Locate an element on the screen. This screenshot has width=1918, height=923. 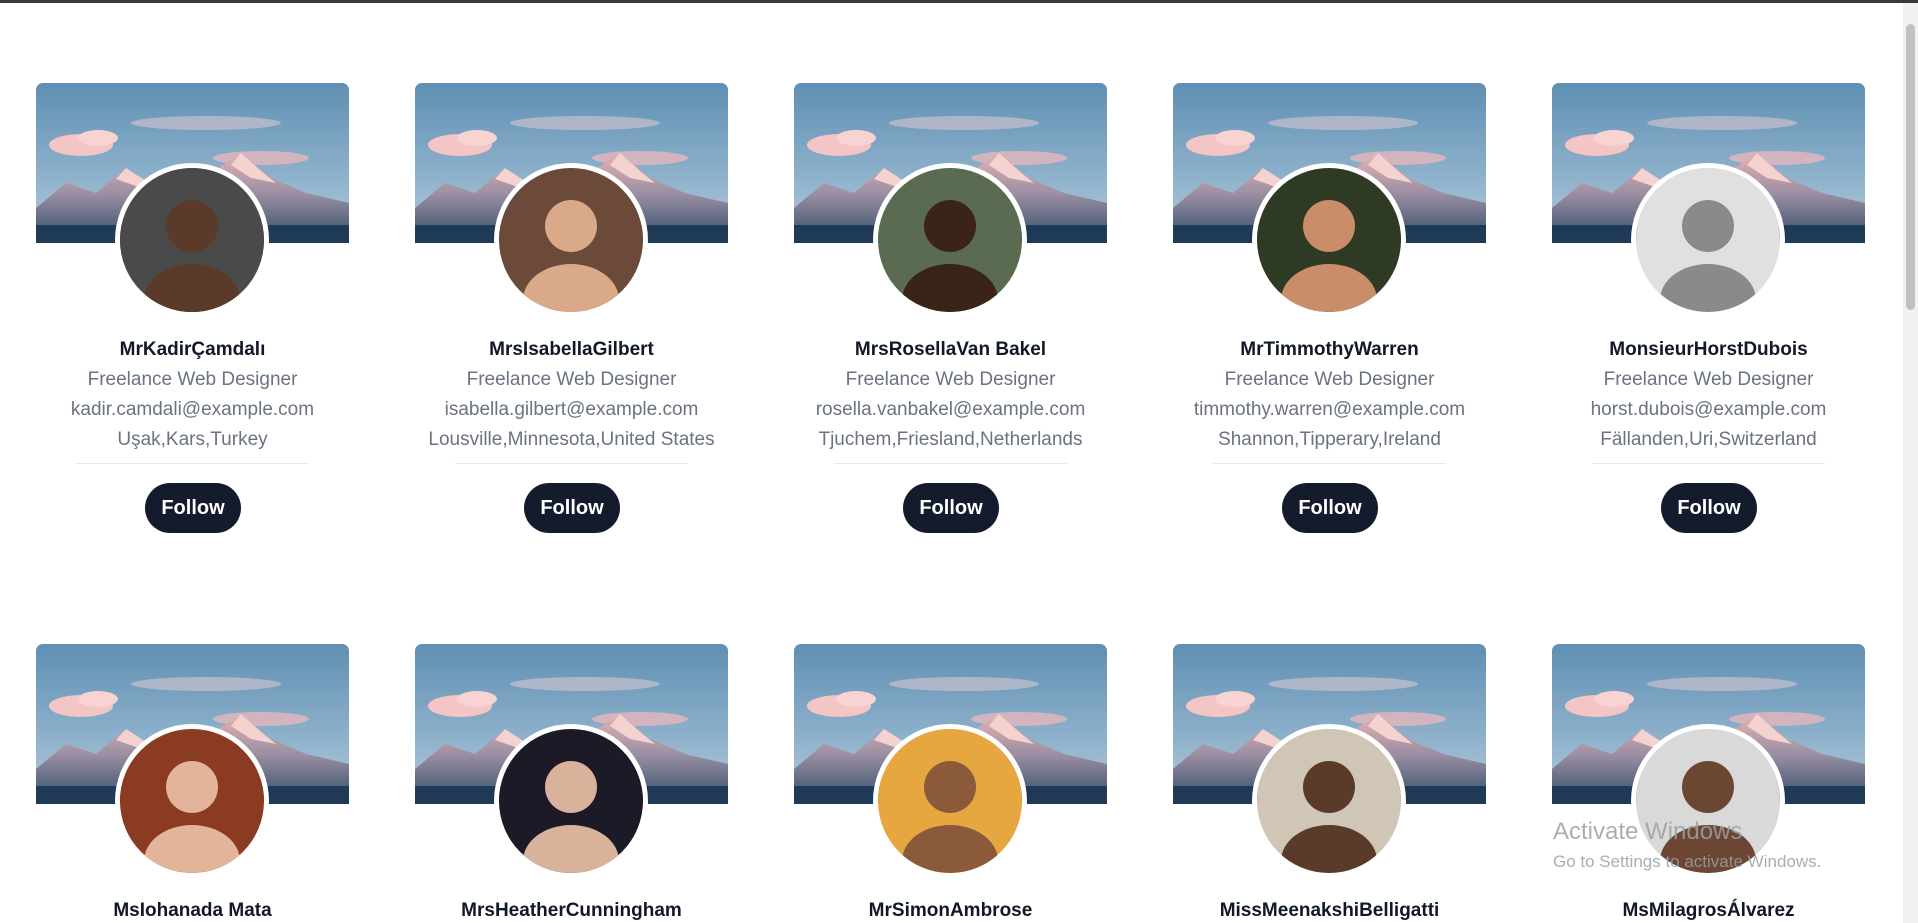
profile-card: MsMilagrosÁlvarez is located at coordinates (1708, 783).